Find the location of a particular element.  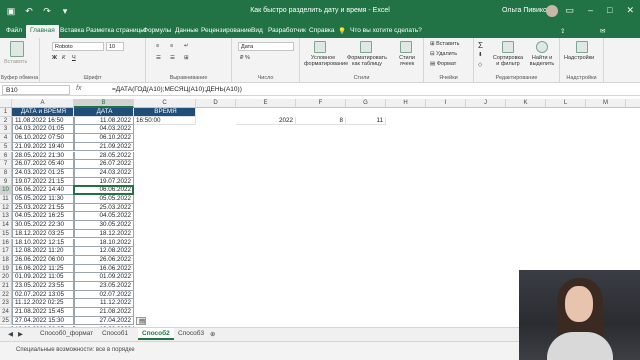

align-center-icon: ☰ is located at coordinates (172, 58).